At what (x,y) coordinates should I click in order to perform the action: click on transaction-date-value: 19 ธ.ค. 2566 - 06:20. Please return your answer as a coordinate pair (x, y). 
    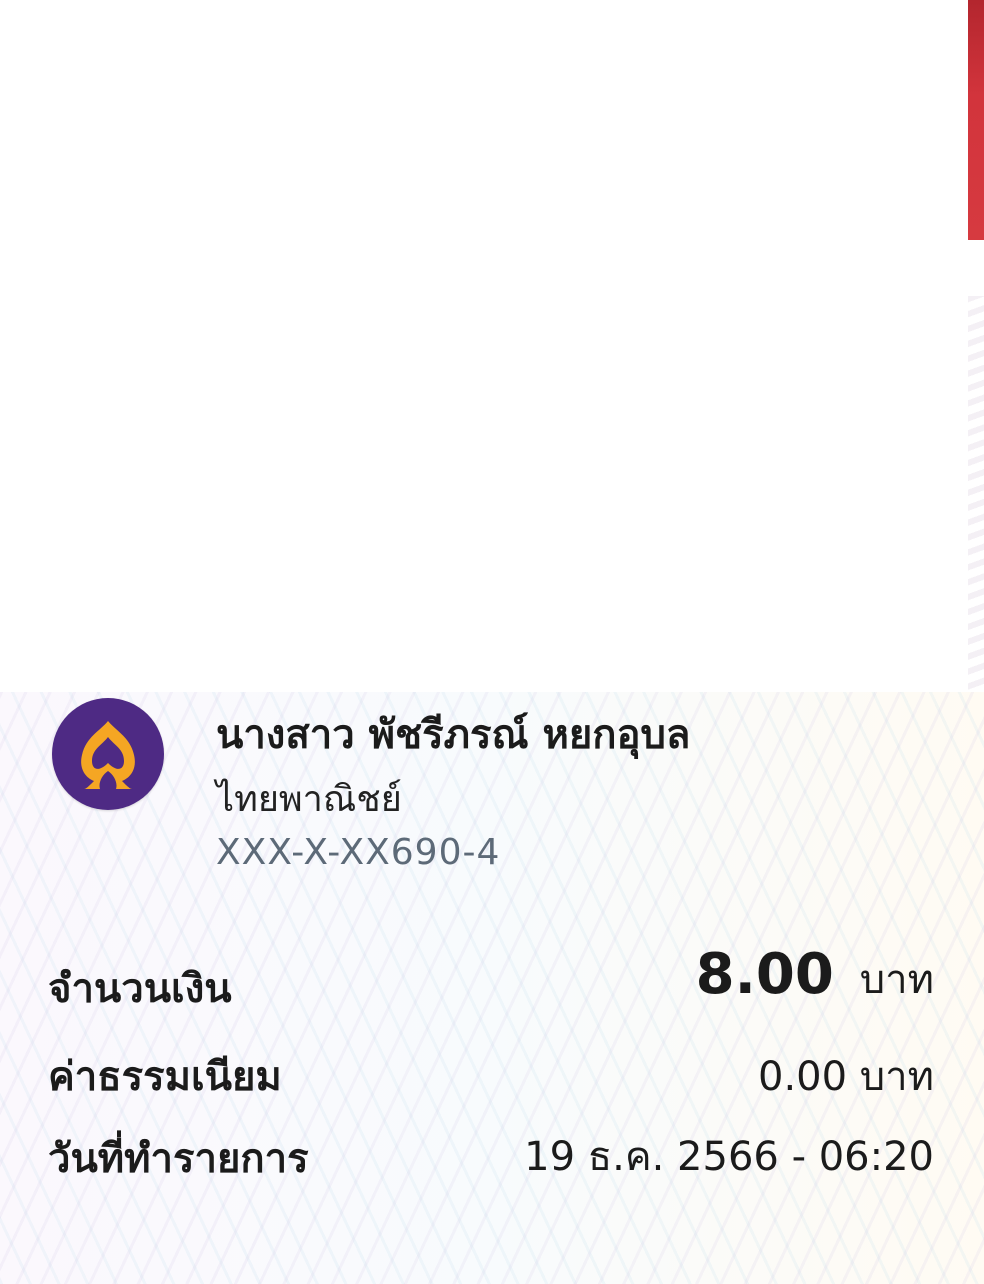
    Looking at the image, I should click on (729, 1157).